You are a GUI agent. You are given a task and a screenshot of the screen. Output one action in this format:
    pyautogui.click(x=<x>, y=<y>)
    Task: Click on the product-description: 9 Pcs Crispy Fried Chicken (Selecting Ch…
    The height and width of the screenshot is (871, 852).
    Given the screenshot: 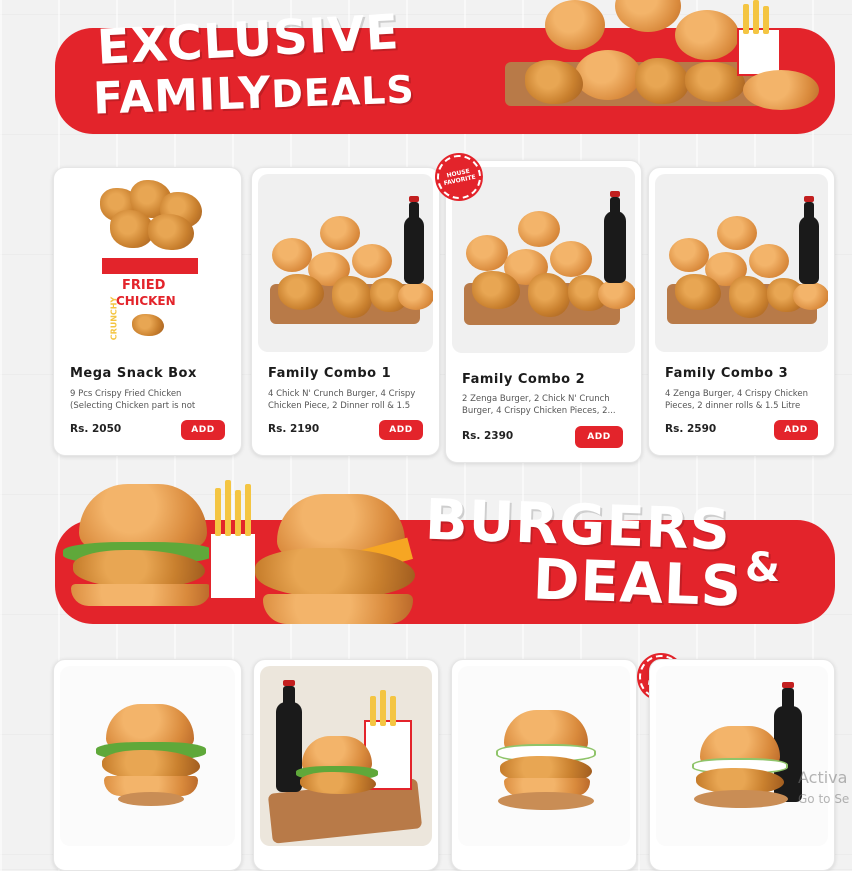 What is the action you would take?
    pyautogui.click(x=133, y=400)
    